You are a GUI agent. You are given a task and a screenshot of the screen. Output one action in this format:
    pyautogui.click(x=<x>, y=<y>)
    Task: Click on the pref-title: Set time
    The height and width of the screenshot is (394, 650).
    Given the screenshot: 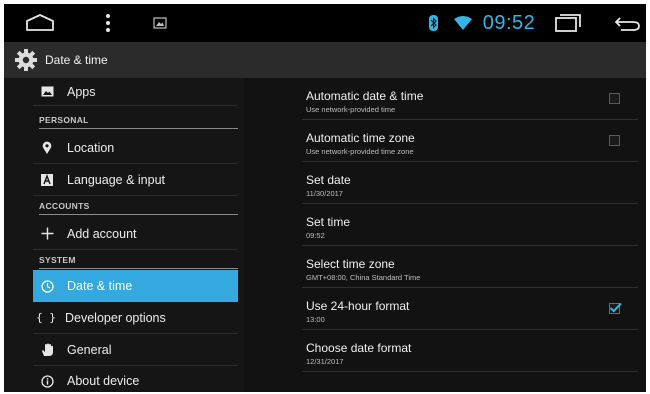 What is the action you would take?
    pyautogui.click(x=328, y=222)
    